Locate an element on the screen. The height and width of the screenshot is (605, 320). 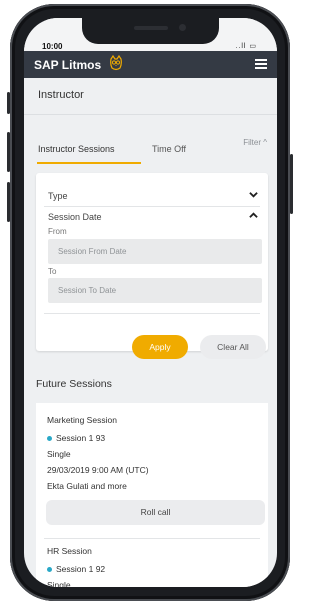
hamburger-menu-icon is located at coordinates (261, 64).